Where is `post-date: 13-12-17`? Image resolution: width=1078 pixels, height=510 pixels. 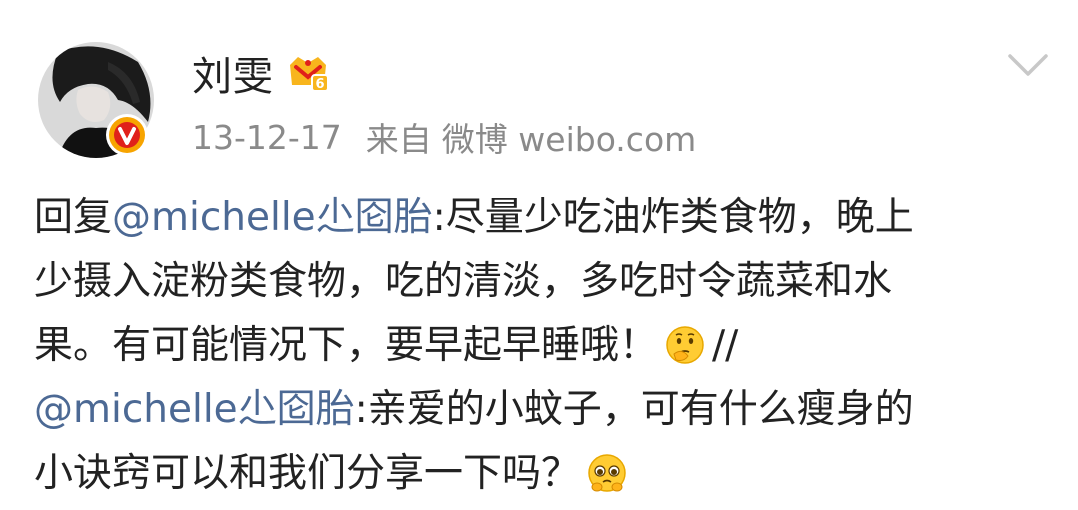 post-date: 13-12-17 is located at coordinates (267, 137).